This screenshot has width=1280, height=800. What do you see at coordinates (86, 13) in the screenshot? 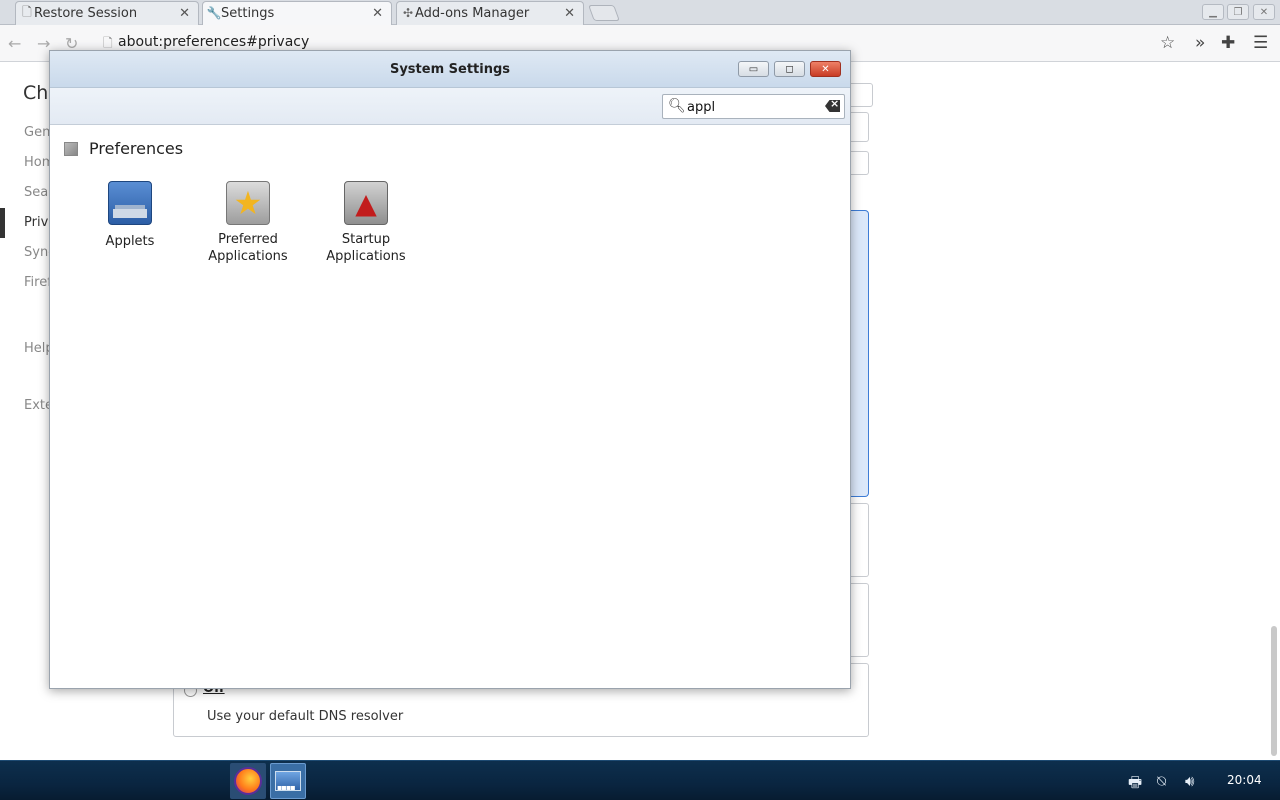
I see `tab-label: Restore Session` at bounding box center [86, 13].